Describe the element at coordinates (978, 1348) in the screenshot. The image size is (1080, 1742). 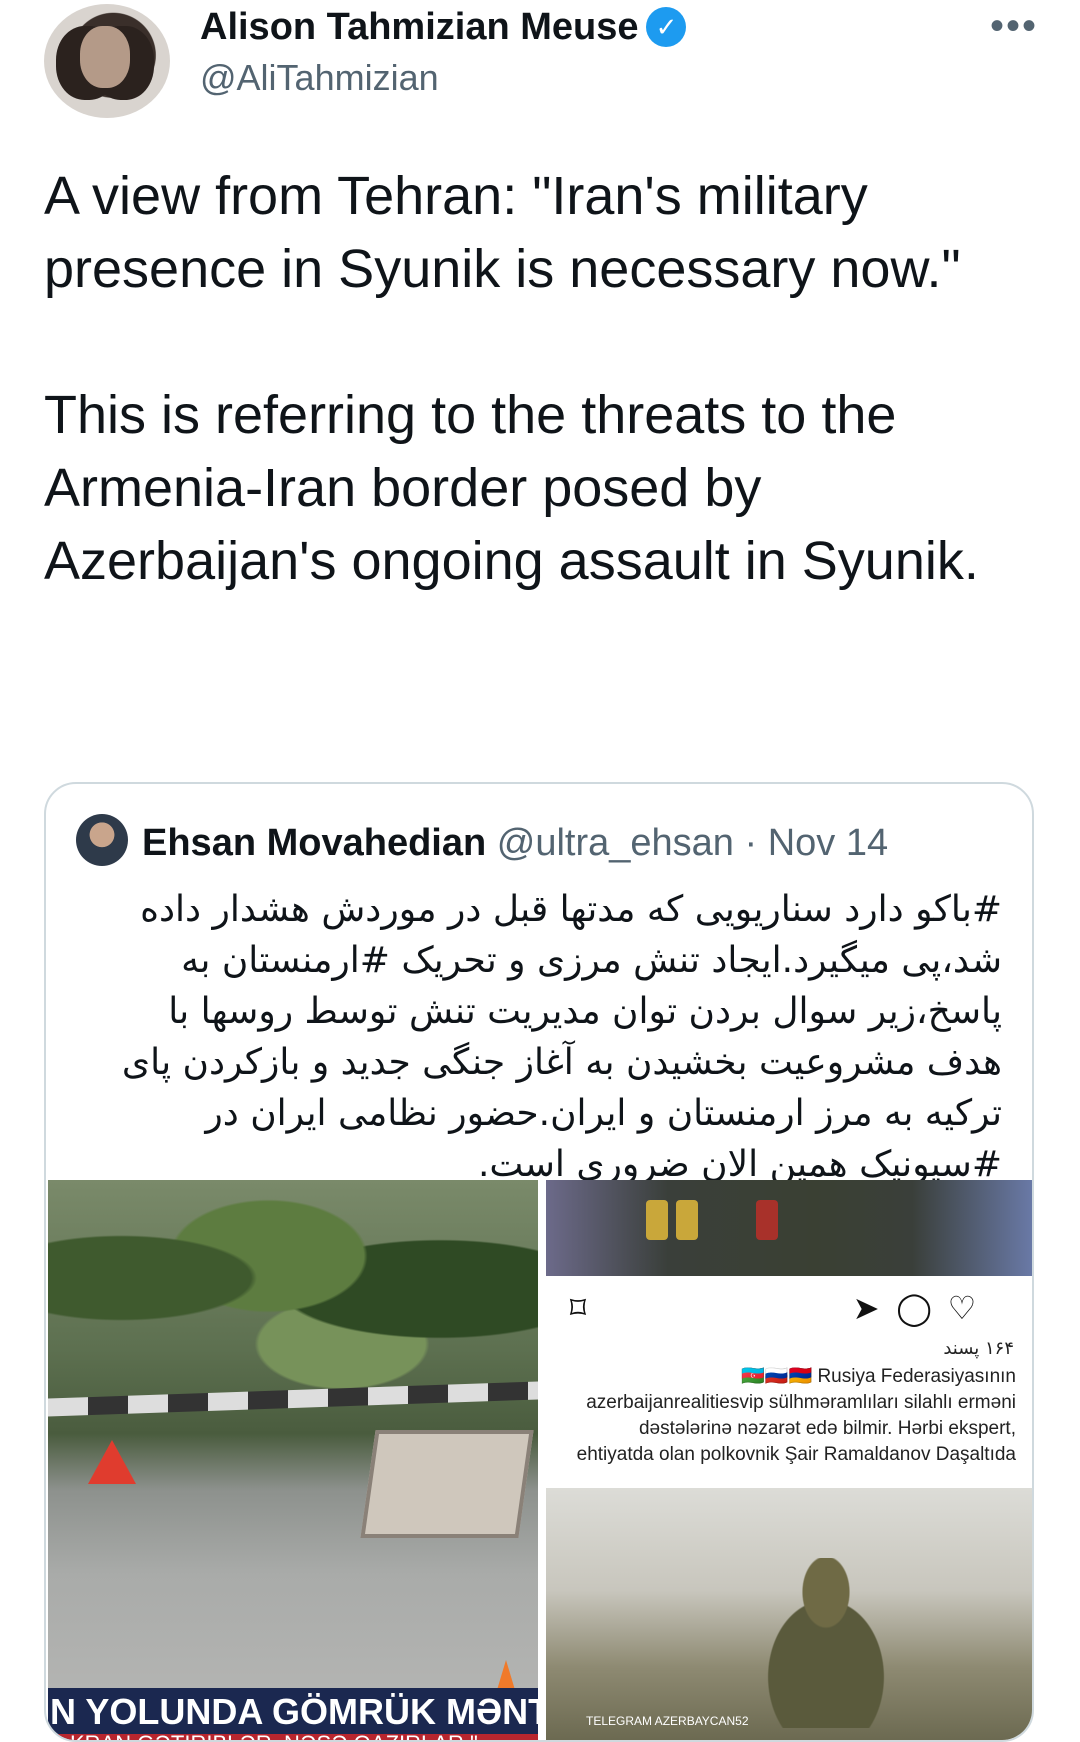
I see `instagram-likes-count: ۱۶۴ پسند` at that location.